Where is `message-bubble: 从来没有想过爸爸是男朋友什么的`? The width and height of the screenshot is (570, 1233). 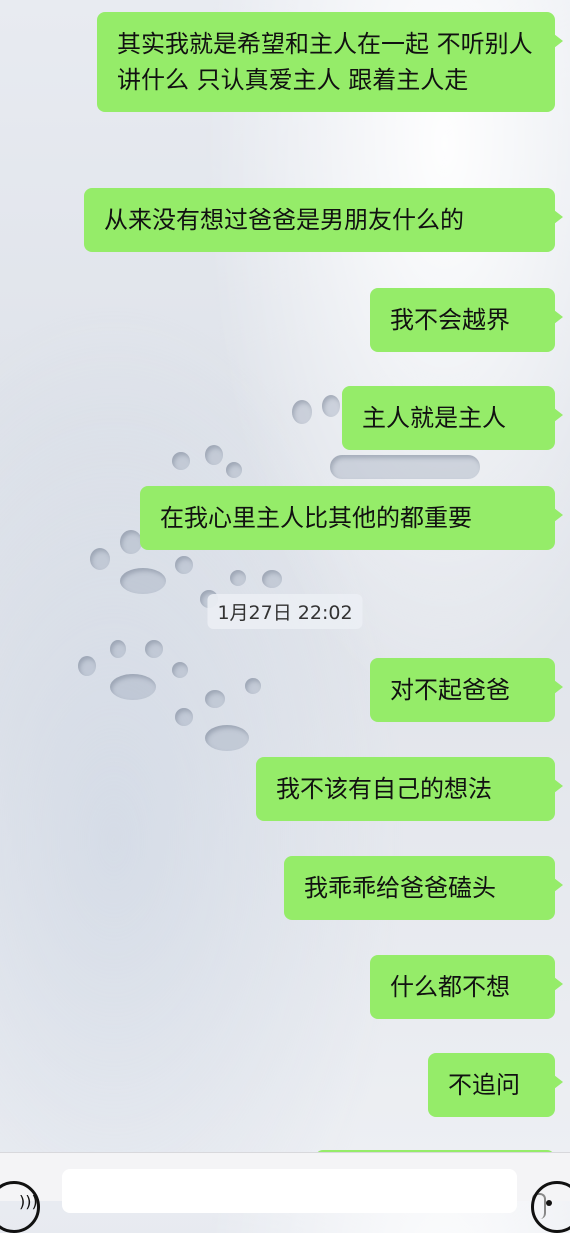 message-bubble: 从来没有想过爸爸是男朋友什么的 is located at coordinates (323, 220).